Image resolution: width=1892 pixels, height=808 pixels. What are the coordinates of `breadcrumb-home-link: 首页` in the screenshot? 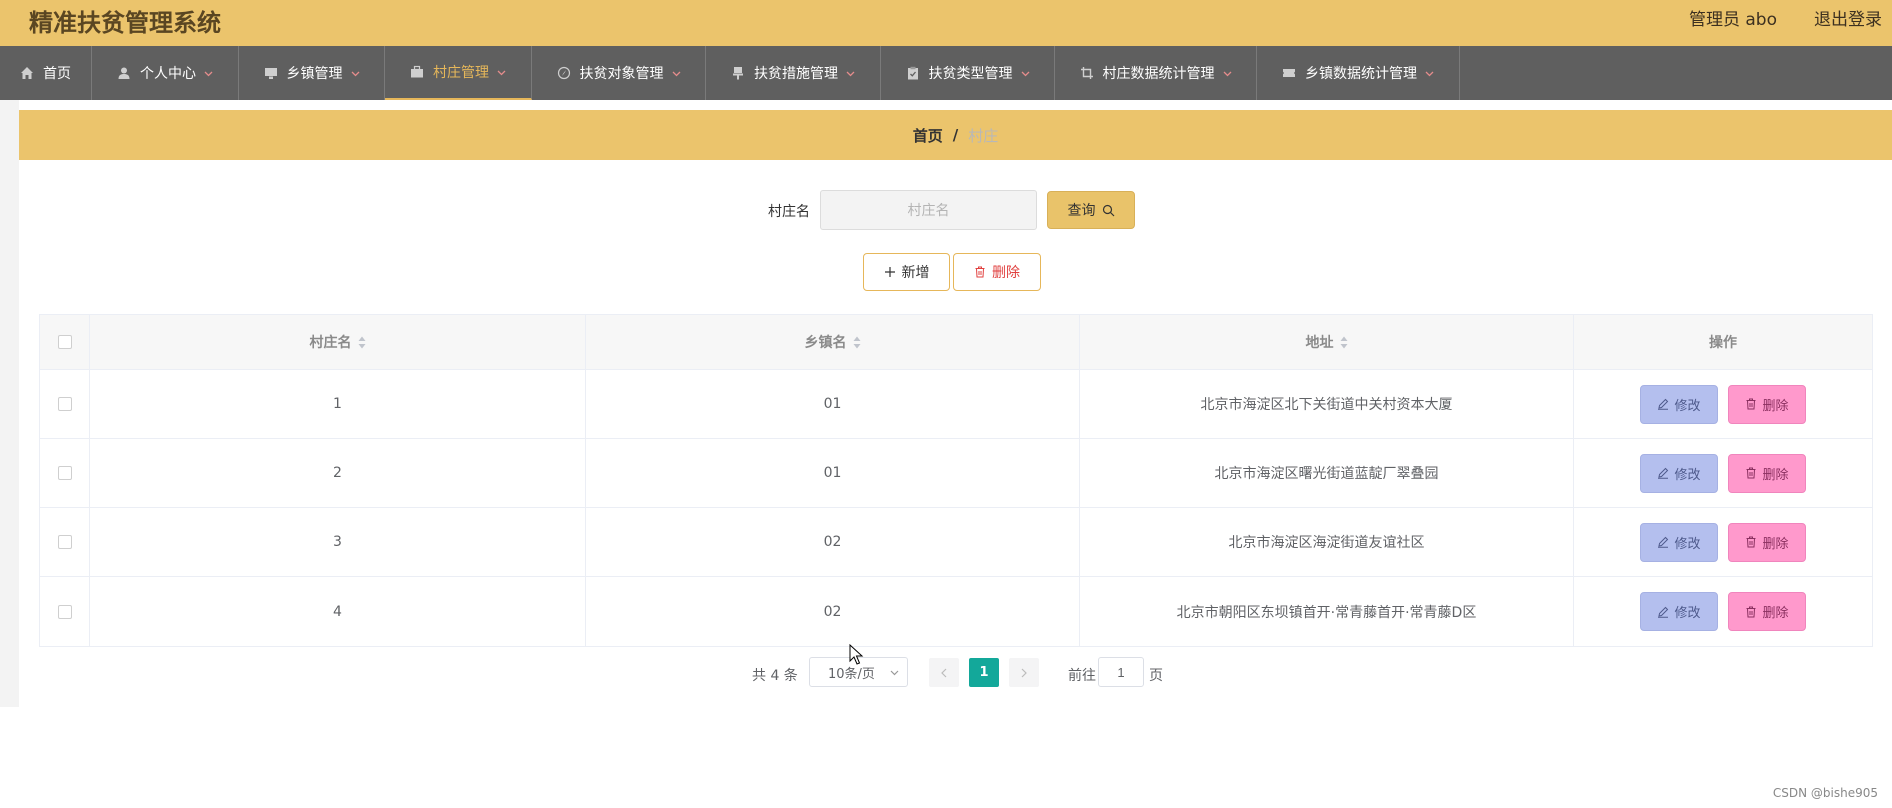 It's located at (928, 135).